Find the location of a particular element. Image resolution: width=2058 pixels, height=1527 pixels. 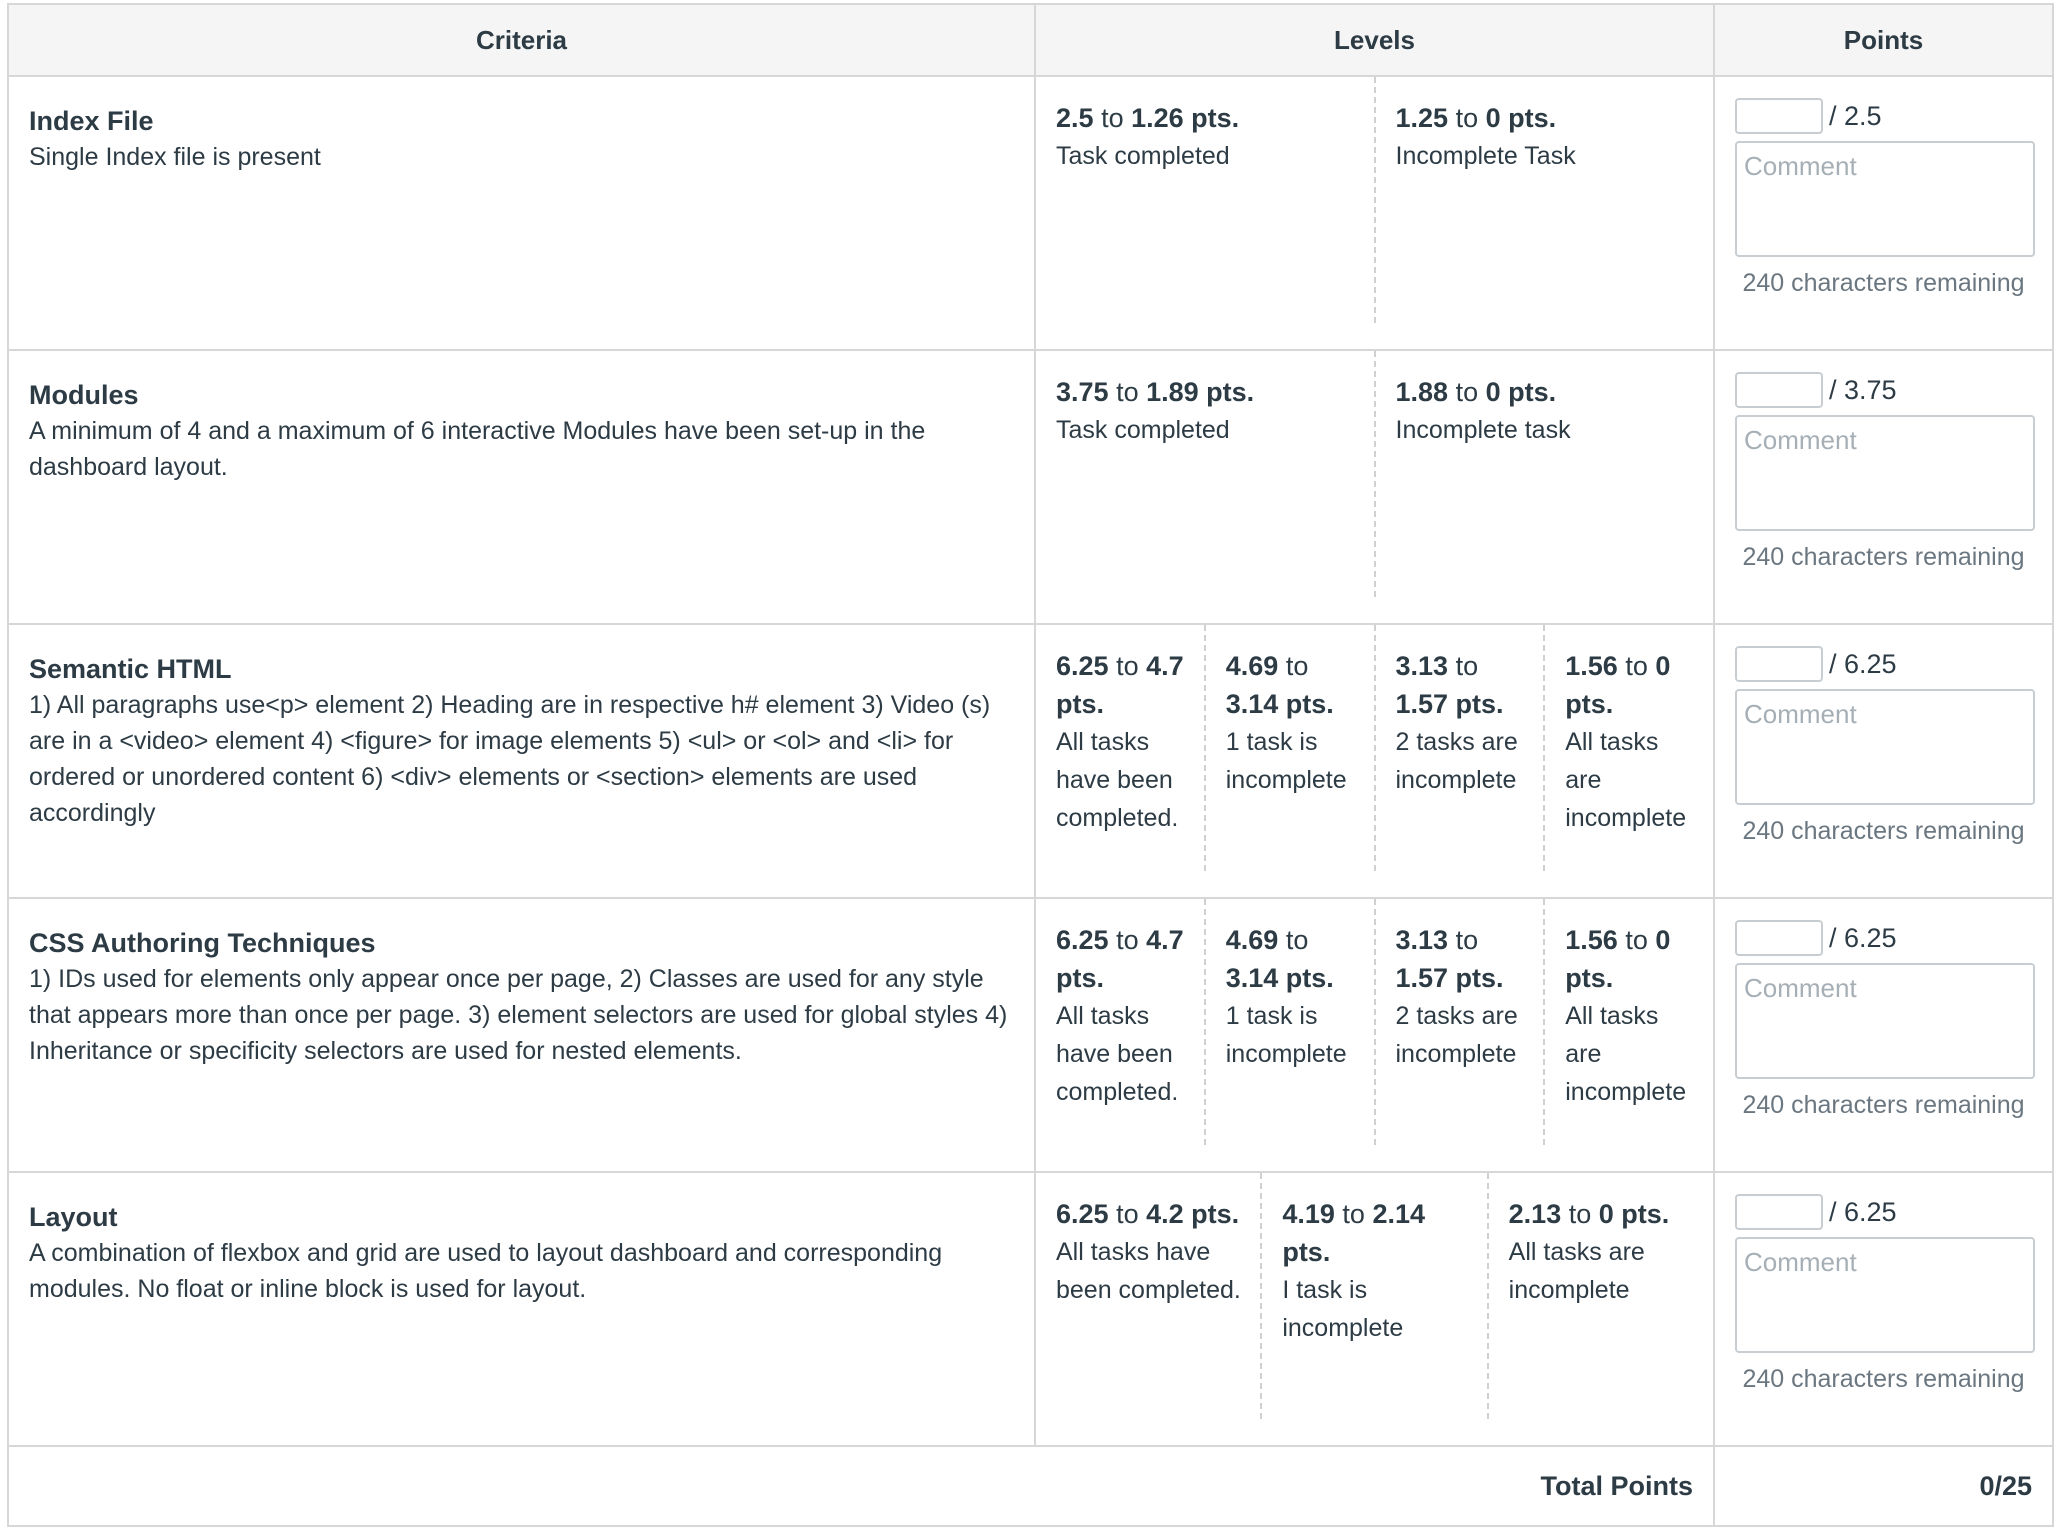

criterion-name: Layout is located at coordinates (73, 1217).